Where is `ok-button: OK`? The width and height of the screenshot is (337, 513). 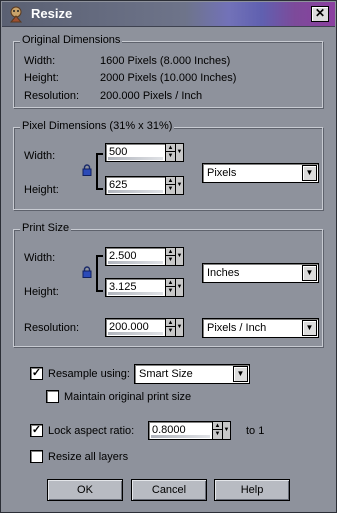
ok-button: OK is located at coordinates (85, 490).